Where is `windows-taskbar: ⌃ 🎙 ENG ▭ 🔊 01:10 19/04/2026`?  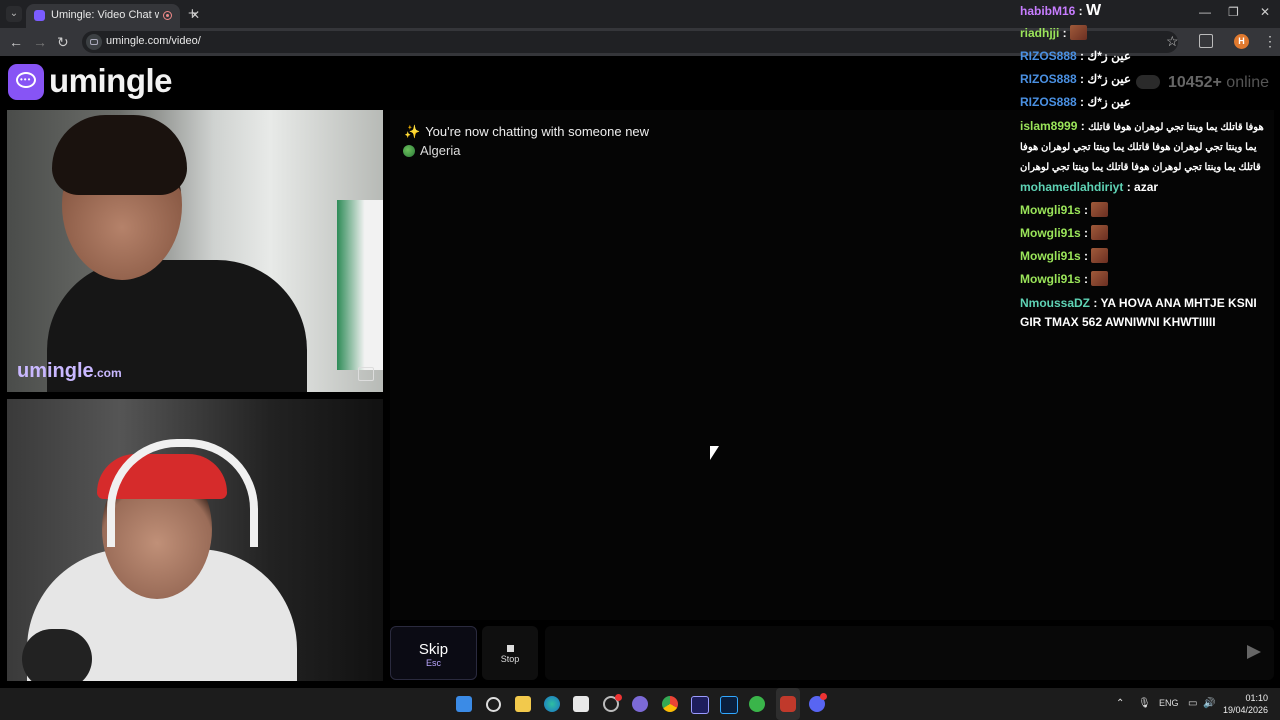 windows-taskbar: ⌃ 🎙 ENG ▭ 🔊 01:10 19/04/2026 is located at coordinates (640, 704).